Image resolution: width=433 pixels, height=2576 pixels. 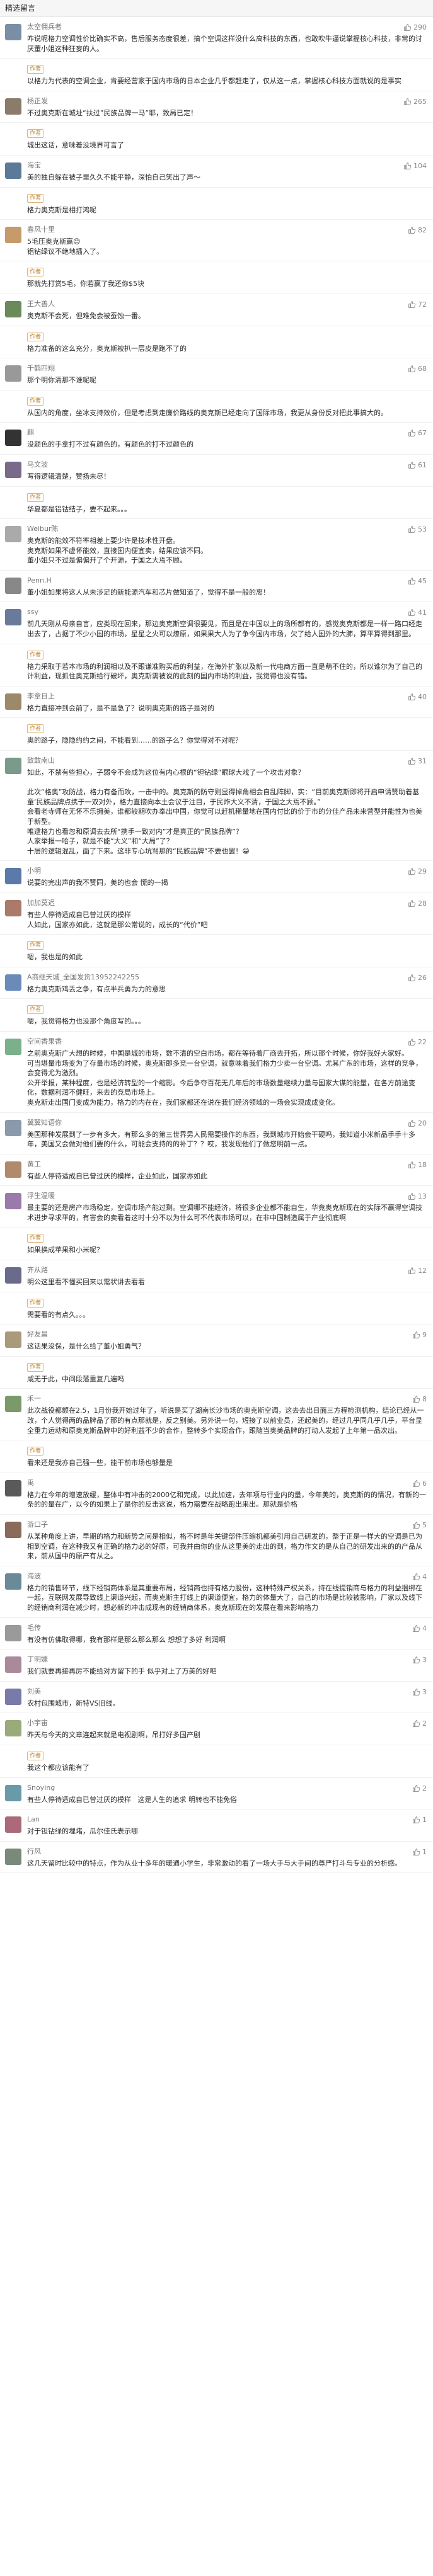 What do you see at coordinates (417, 696) in the screenshot?
I see `like-button: 40` at bounding box center [417, 696].